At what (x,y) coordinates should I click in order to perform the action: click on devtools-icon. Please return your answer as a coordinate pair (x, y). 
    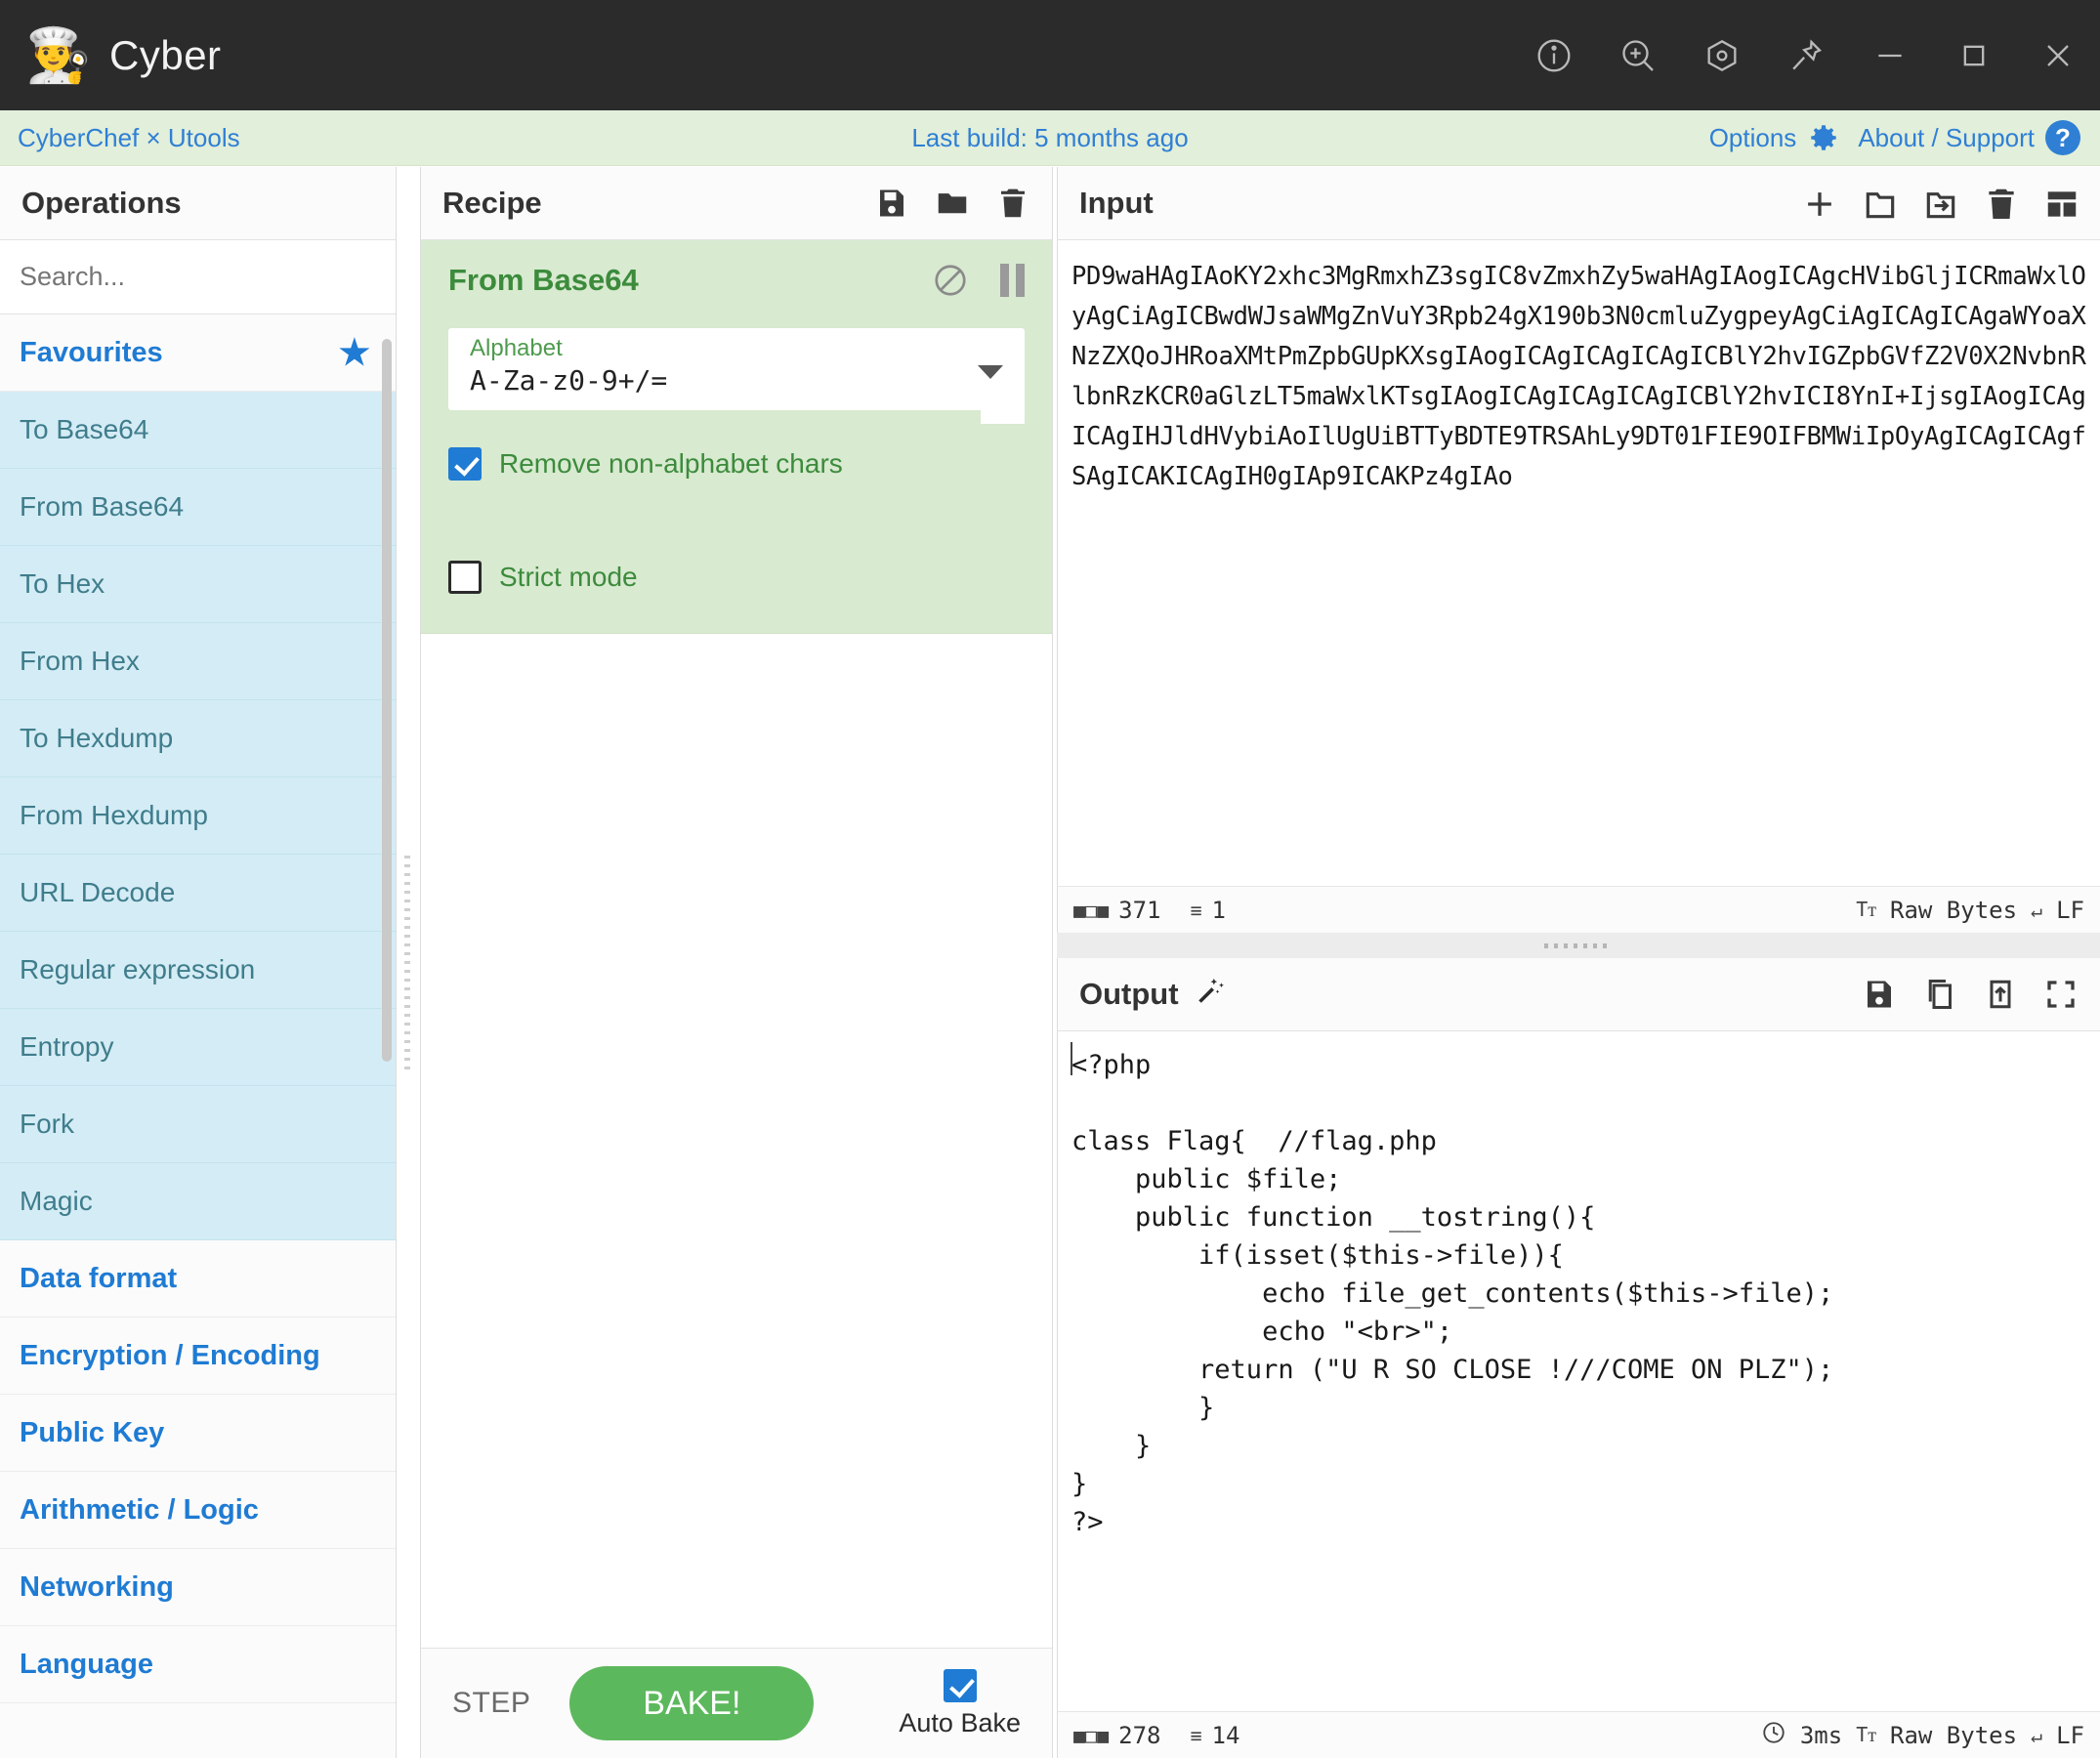
    Looking at the image, I should click on (1722, 55).